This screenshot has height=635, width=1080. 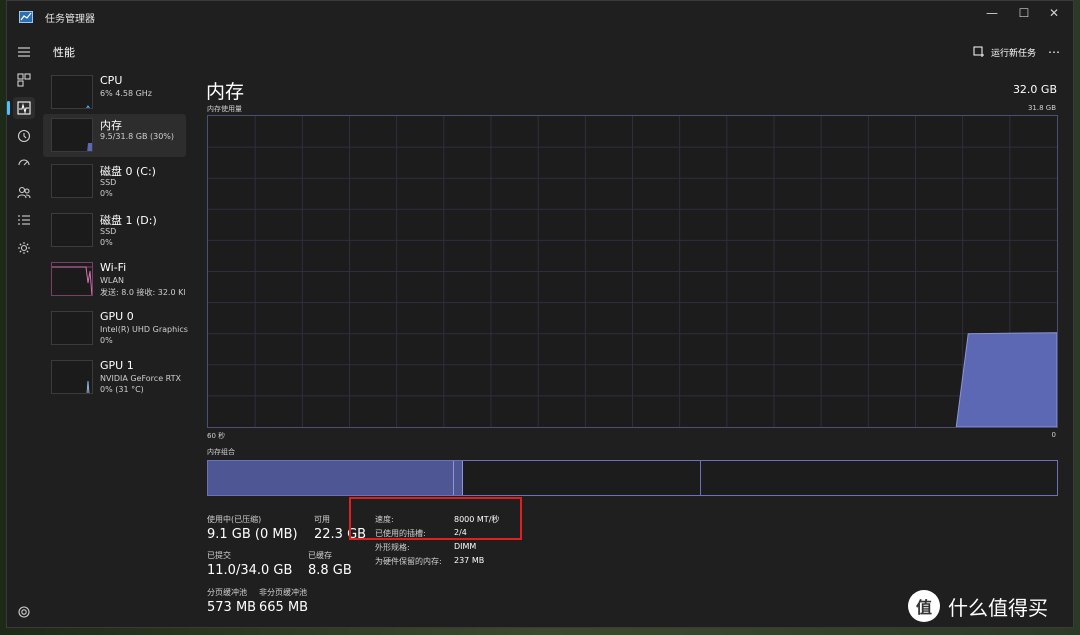 I want to click on device-name: 磁盘 0 (C:), so click(x=128, y=171).